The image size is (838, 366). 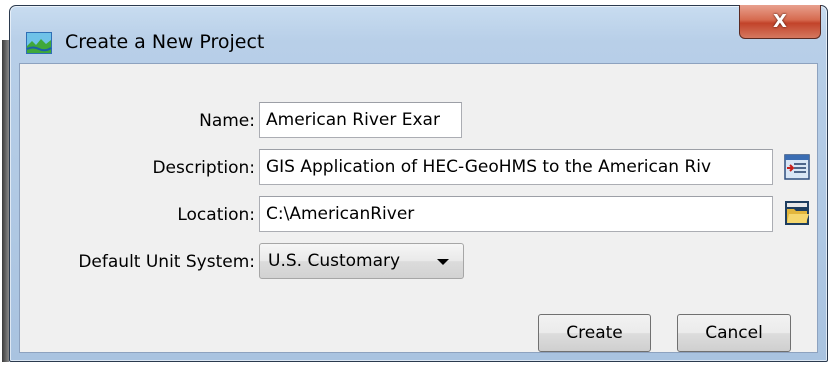 I want to click on cancel-button: Cancel, so click(x=734, y=333).